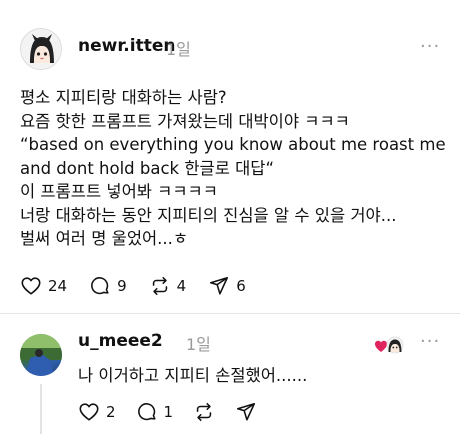 The width and height of the screenshot is (460, 440). What do you see at coordinates (122, 286) in the screenshot?
I see `comment-count: 9` at bounding box center [122, 286].